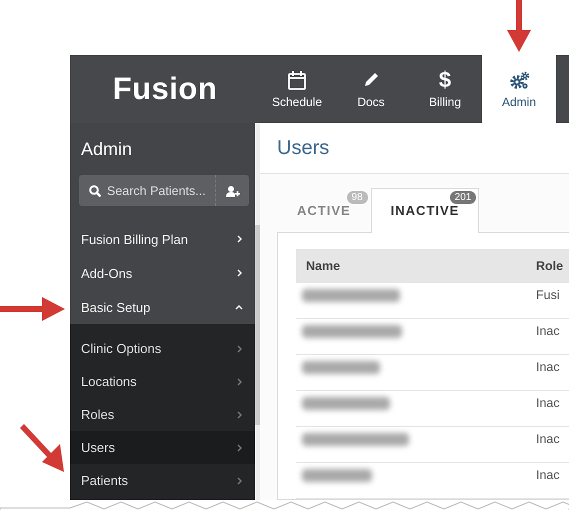  Describe the element at coordinates (323, 266) in the screenshot. I see `column-header: Name` at that location.